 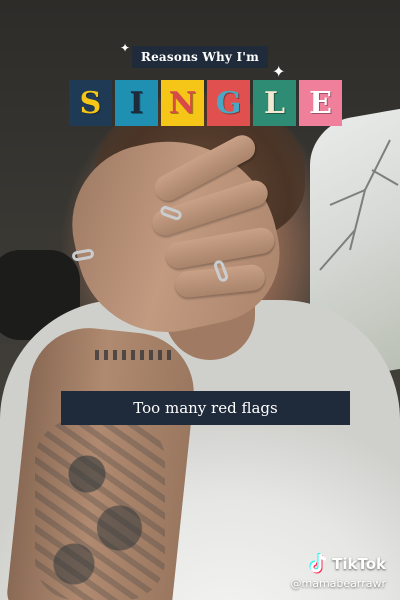 I want to click on letter-tile: N, so click(x=182, y=103).